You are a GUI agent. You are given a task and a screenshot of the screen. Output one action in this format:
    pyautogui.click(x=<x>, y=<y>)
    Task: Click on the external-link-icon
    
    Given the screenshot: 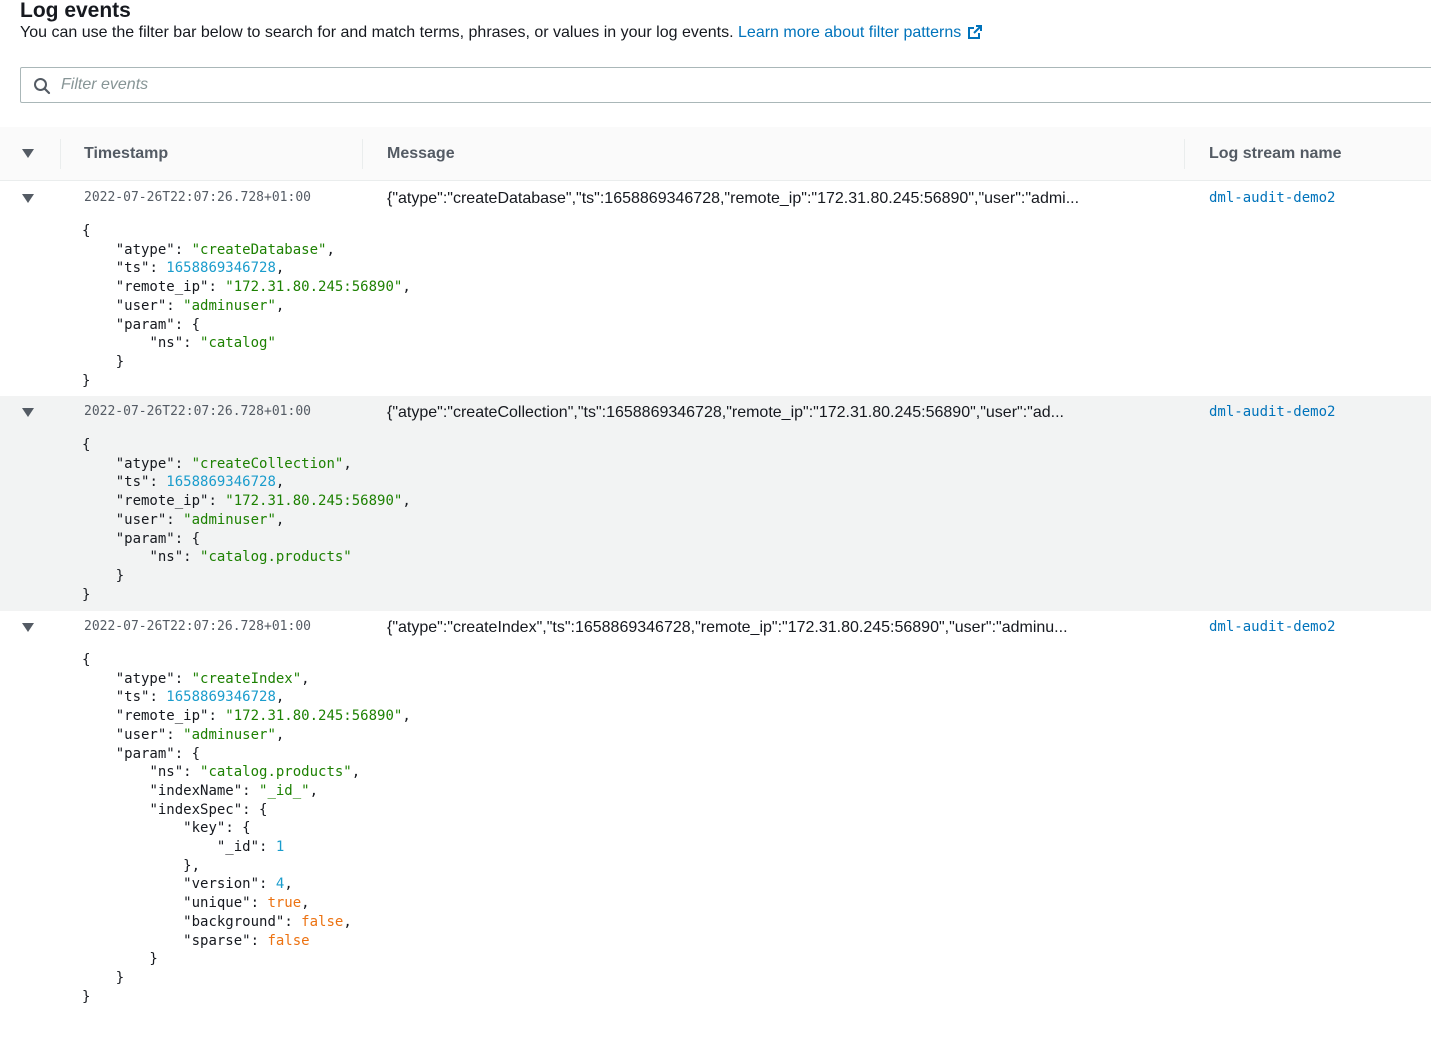 What is the action you would take?
    pyautogui.click(x=975, y=35)
    